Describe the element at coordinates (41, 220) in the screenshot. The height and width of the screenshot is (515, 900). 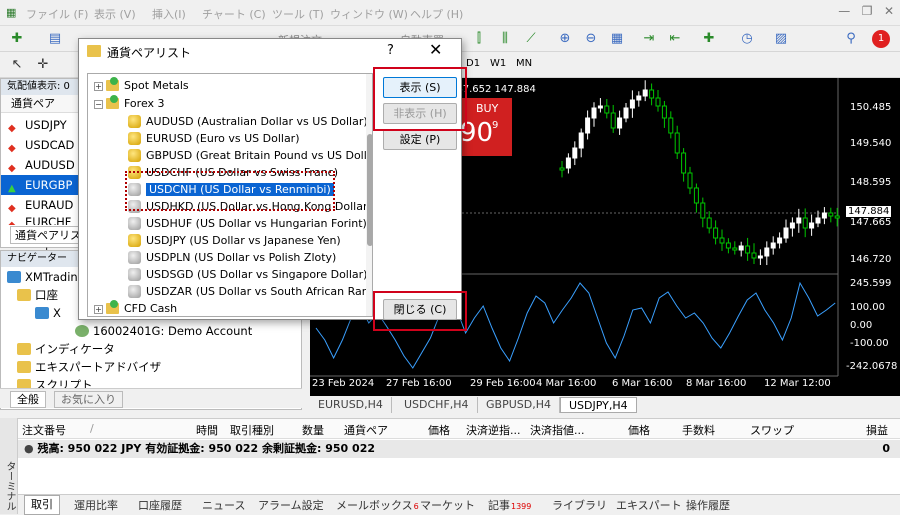
I see `market-watch-row: ◆EURCHF` at that location.